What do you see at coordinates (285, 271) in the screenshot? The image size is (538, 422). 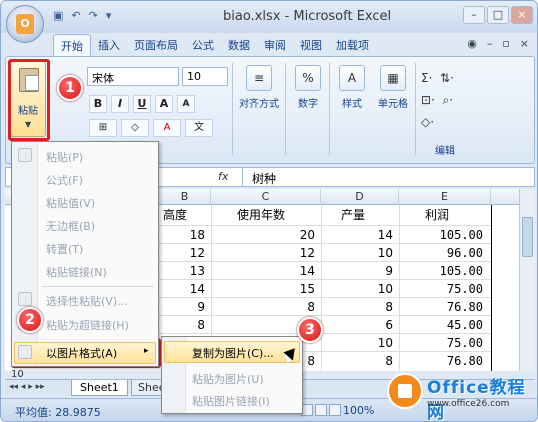 I see `cell-years-row-3: 14` at bounding box center [285, 271].